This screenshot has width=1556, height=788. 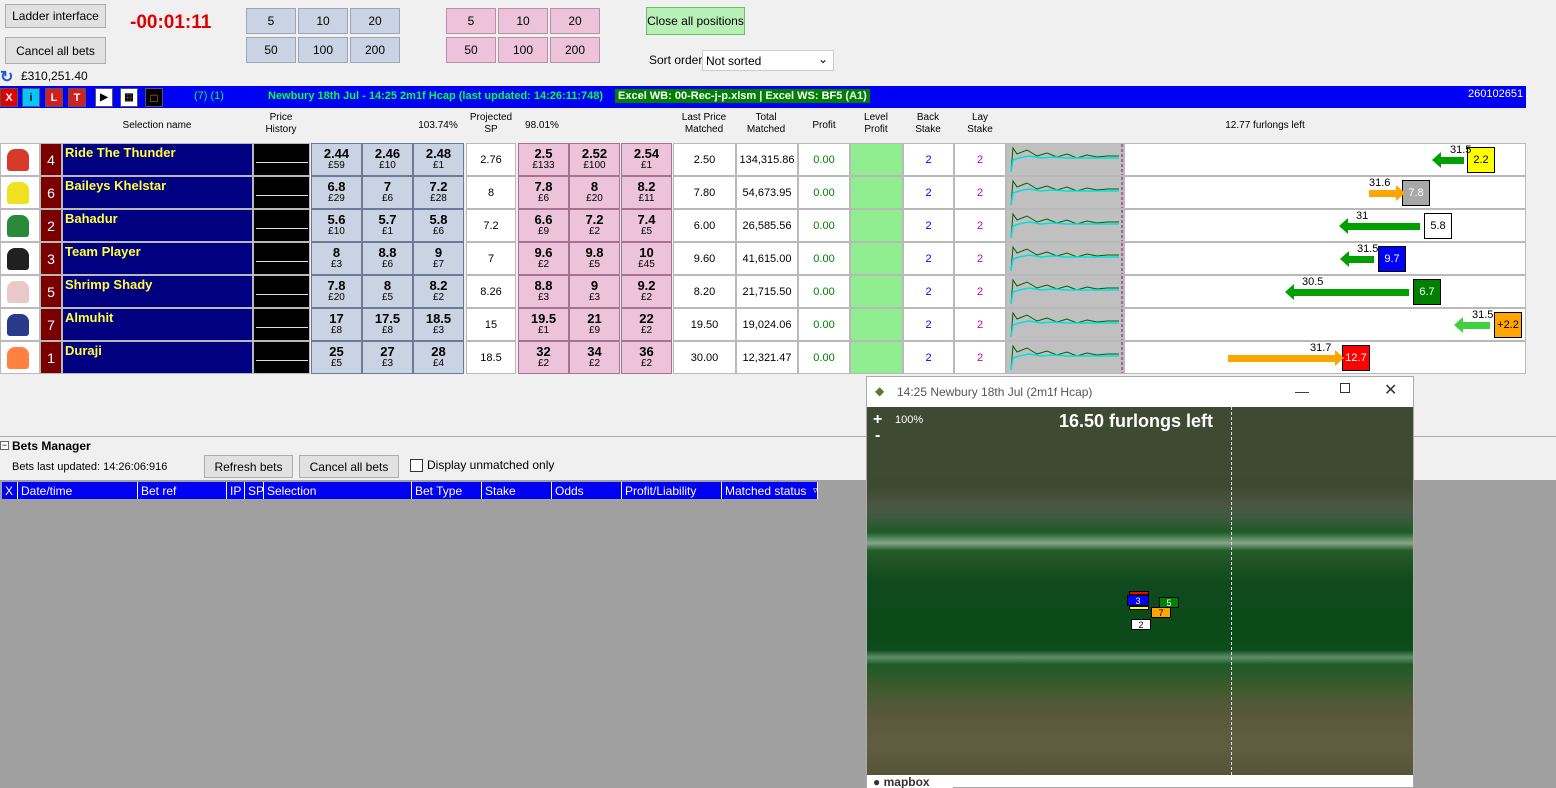 I want to click on lay-price-3: 2.54 £1, so click(x=646, y=159).